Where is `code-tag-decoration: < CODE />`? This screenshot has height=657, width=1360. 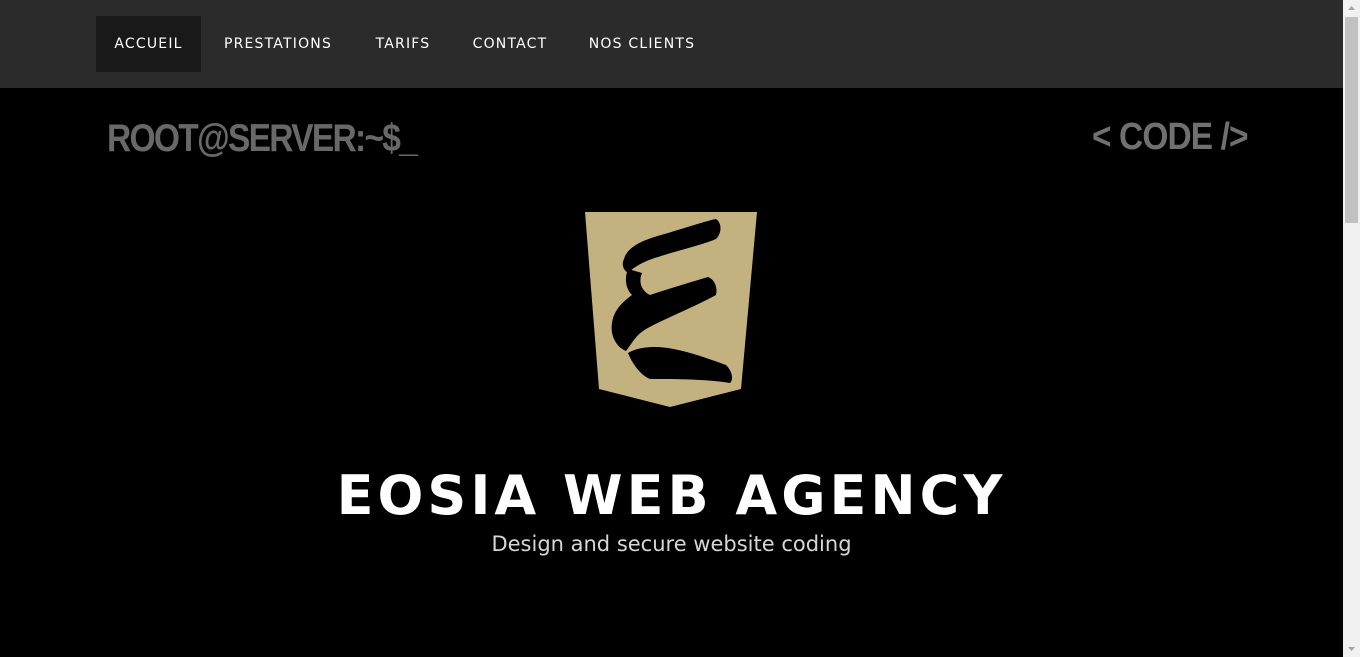
code-tag-decoration: < CODE /> is located at coordinates (1170, 137).